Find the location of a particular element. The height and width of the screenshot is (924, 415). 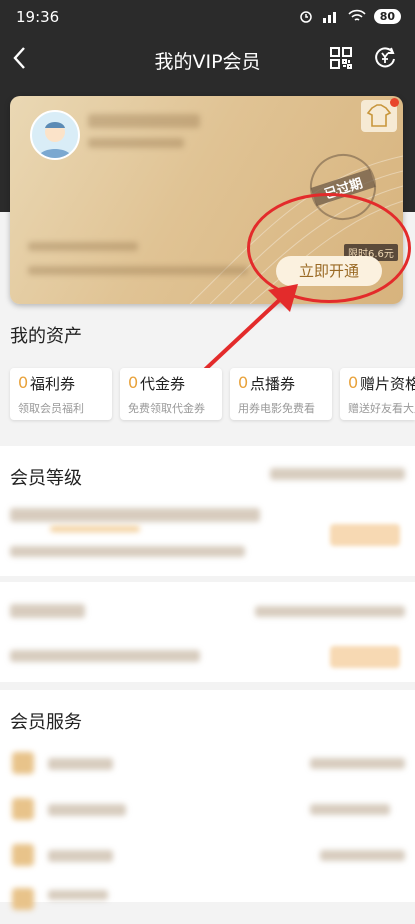

asset-card-gift: 0 赠片资格 赠送好友看大片 is located at coordinates (377, 394).